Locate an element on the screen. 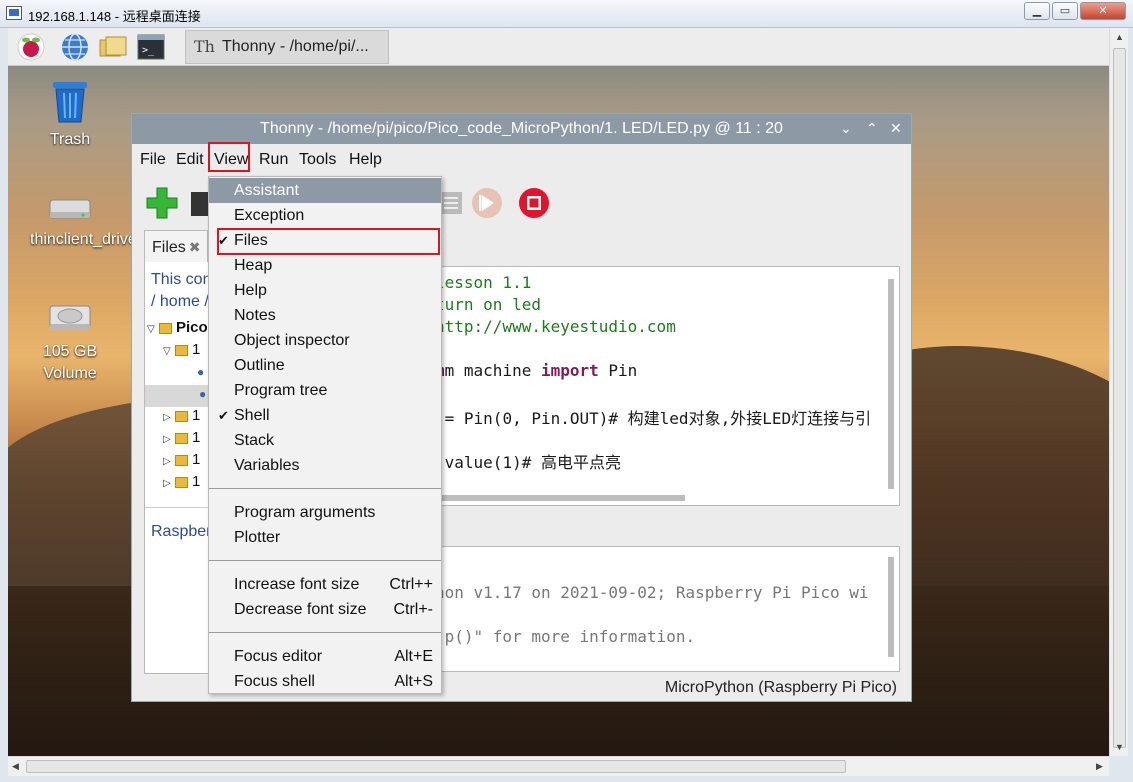 Image resolution: width=1133 pixels, height=782 pixels. menu-item-decrease-font-size: Decrease font size Ctrl+- is located at coordinates (325, 609).